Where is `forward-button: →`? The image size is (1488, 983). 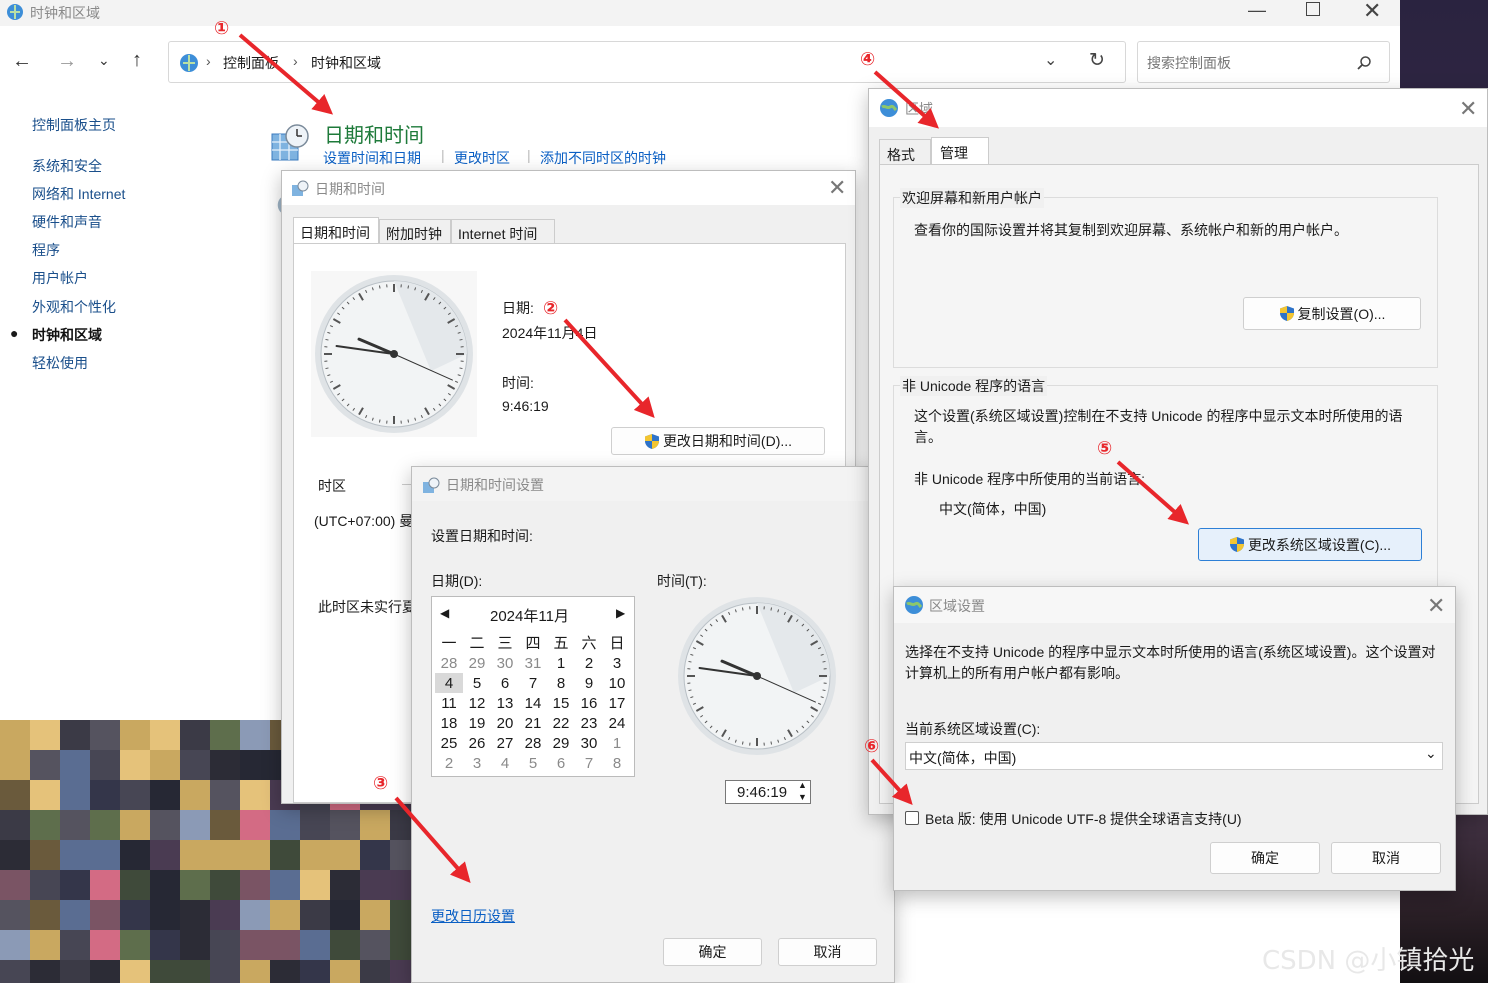
forward-button: → is located at coordinates (67, 61).